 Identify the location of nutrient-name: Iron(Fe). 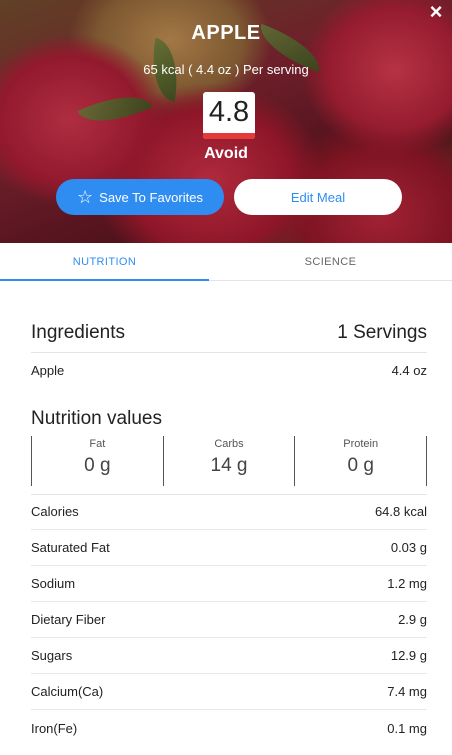
(54, 728).